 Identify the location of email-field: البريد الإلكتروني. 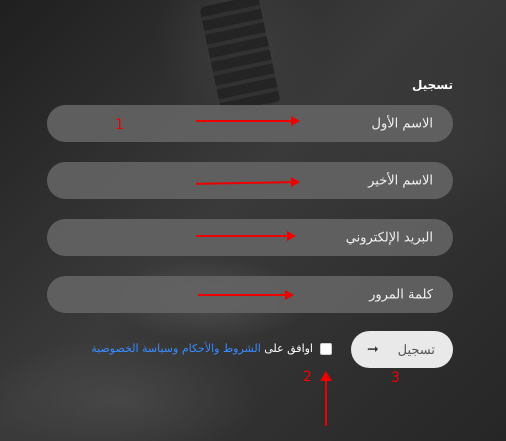
(250, 237).